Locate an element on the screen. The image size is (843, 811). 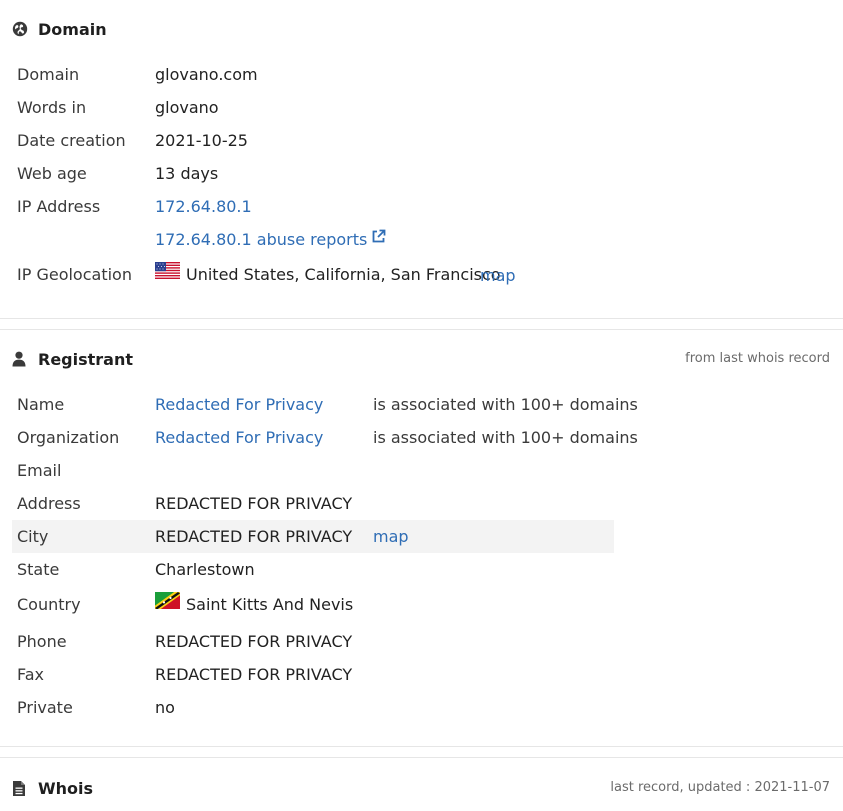
registrant-state-value: Charlestown is located at coordinates (205, 569).